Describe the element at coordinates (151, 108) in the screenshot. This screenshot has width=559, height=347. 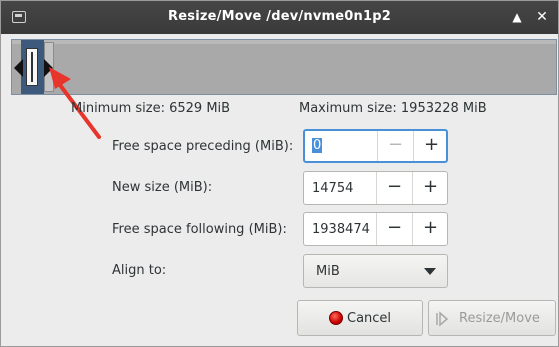
I see `minimum-size-label: Minimum size: 6529 MiB` at that location.